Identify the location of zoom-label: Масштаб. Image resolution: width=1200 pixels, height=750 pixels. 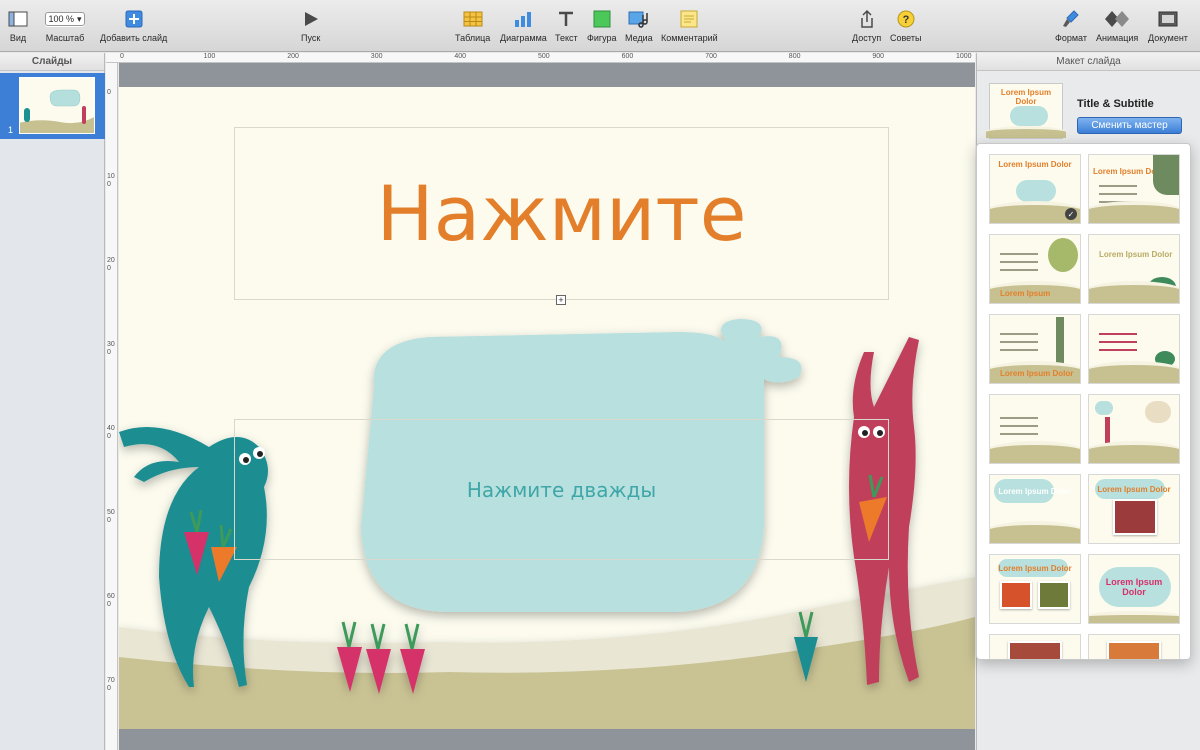
(65, 38).